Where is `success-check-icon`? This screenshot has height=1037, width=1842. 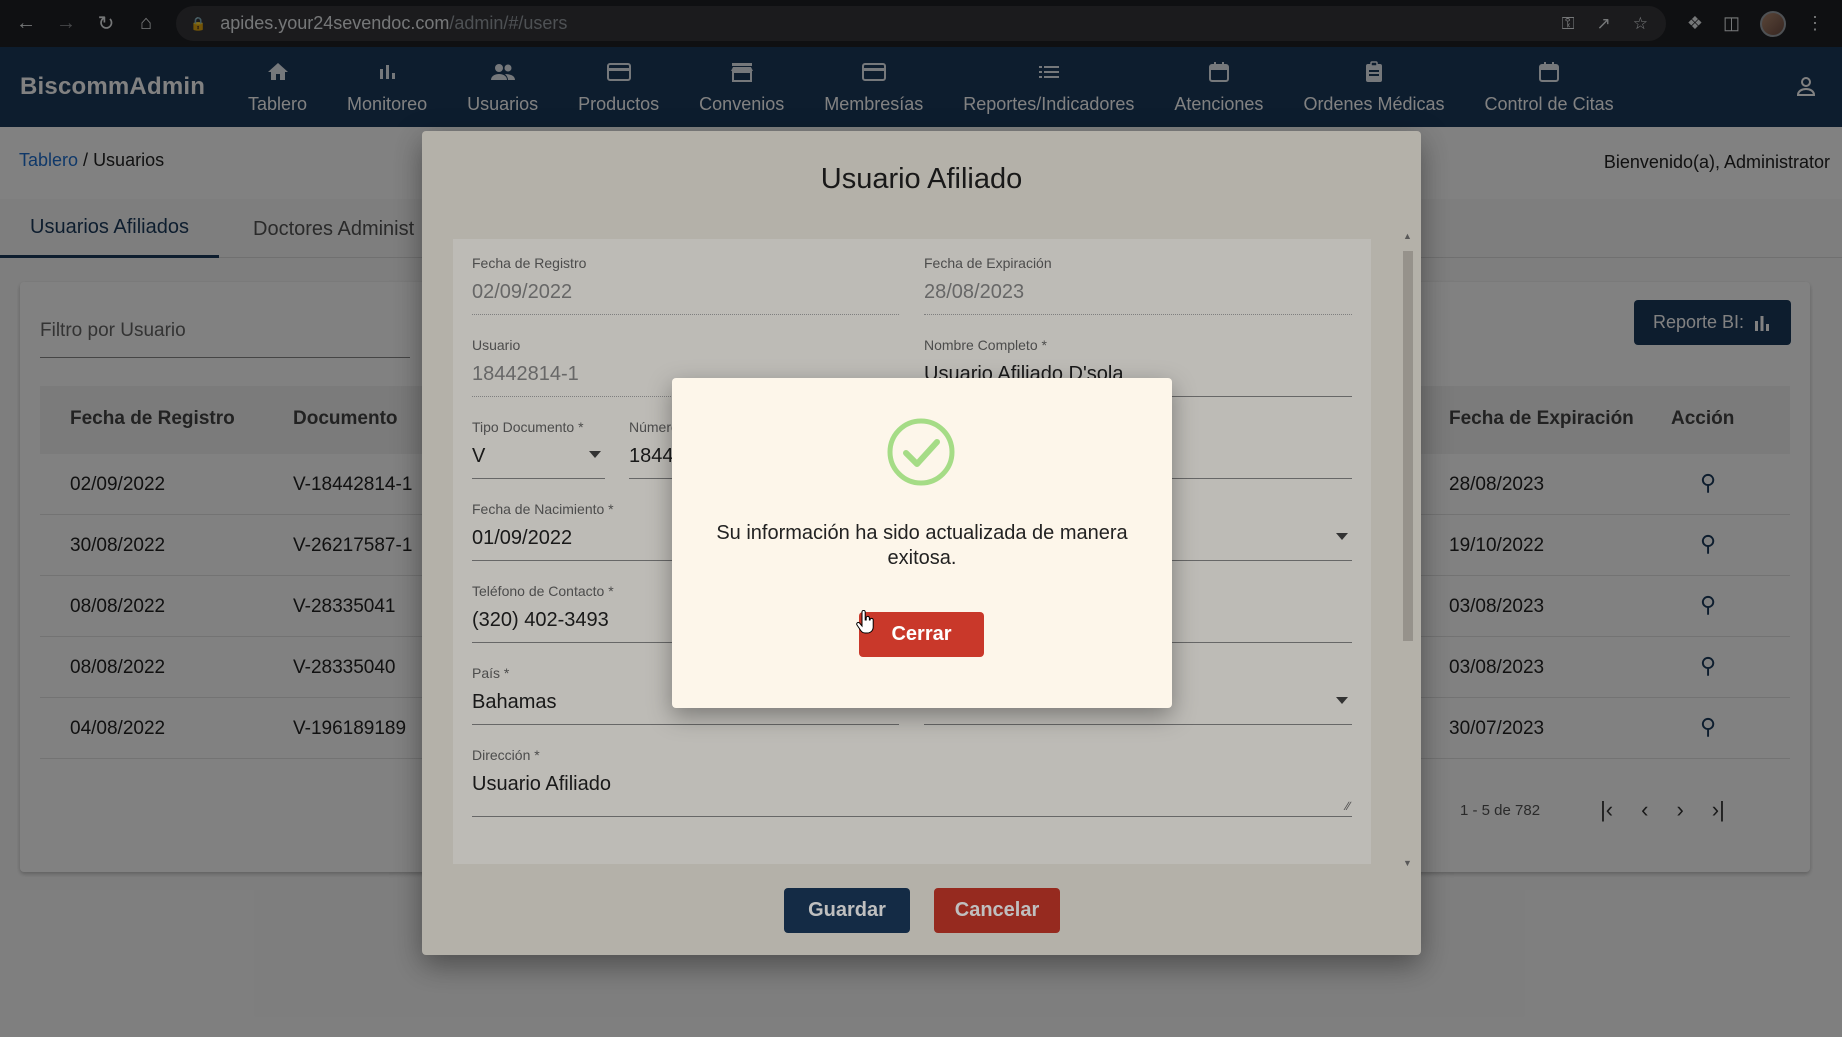
success-check-icon is located at coordinates (921, 452).